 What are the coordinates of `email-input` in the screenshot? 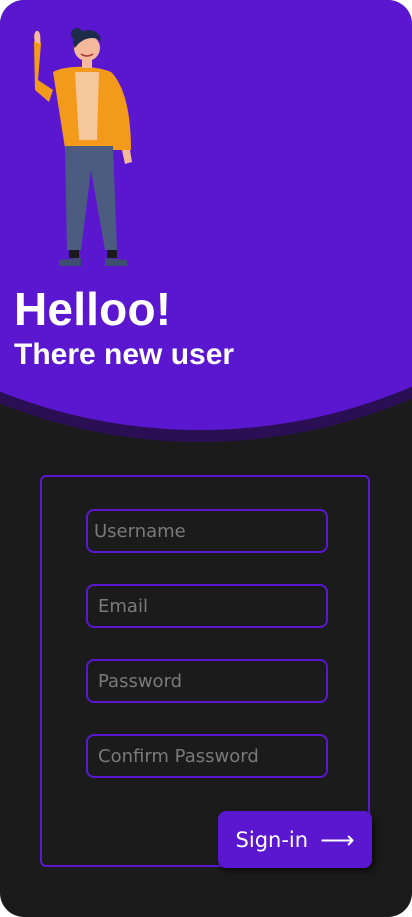 It's located at (207, 606).